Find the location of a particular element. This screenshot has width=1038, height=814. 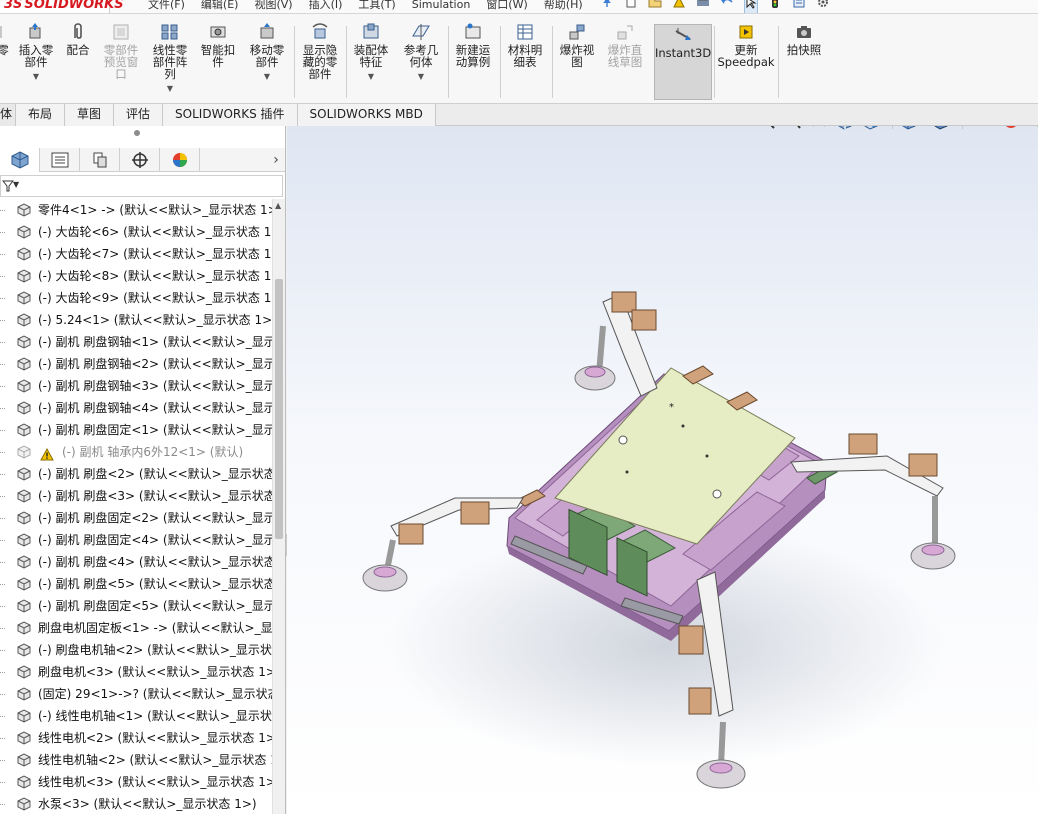

solidworks-logo: 3S SOLIDWORKS is located at coordinates (62, 6).